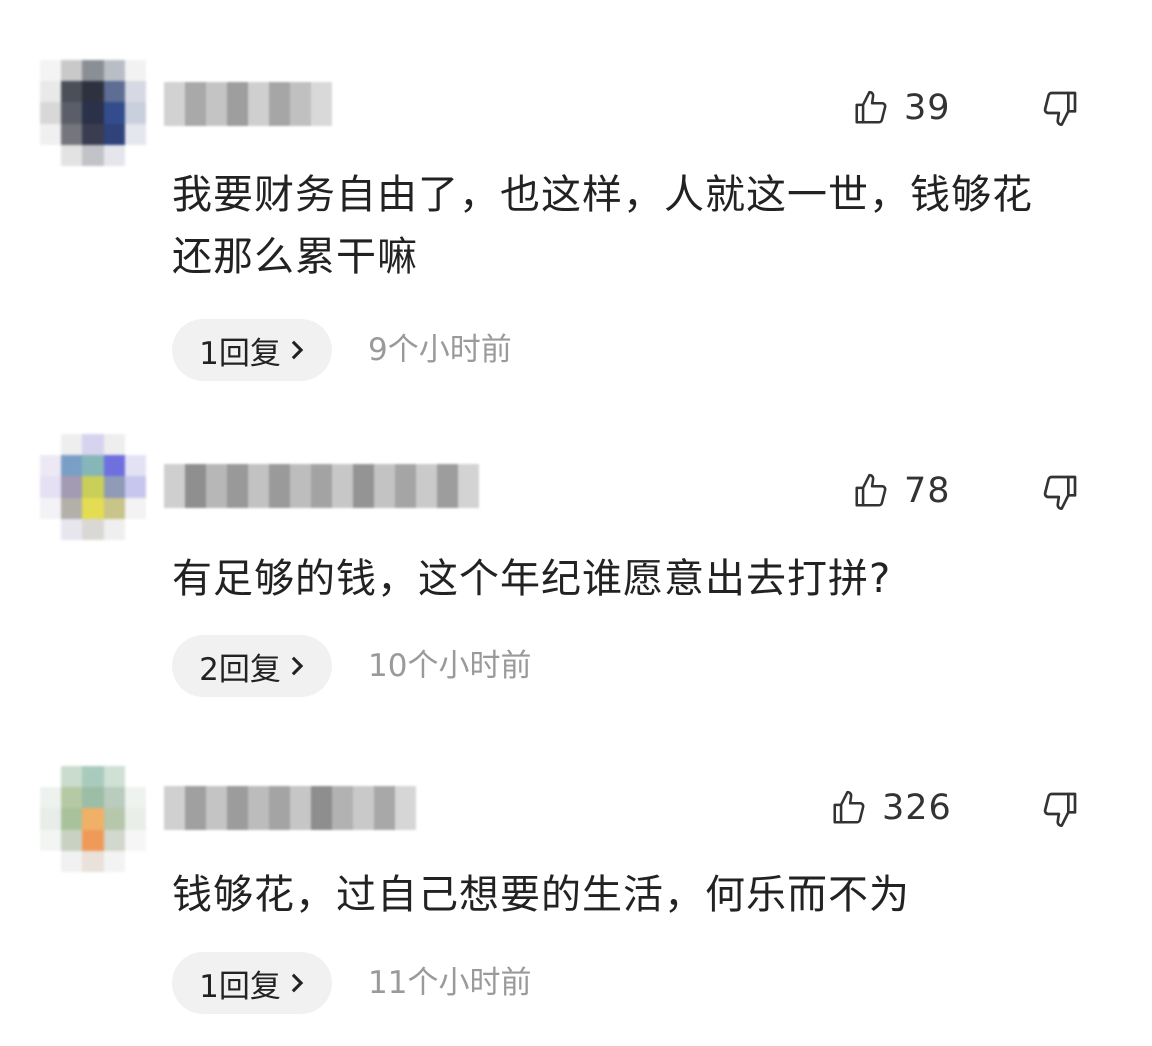 The width and height of the screenshot is (1152, 1046). Describe the element at coordinates (917, 808) in the screenshot. I see `like-count: 326` at that location.